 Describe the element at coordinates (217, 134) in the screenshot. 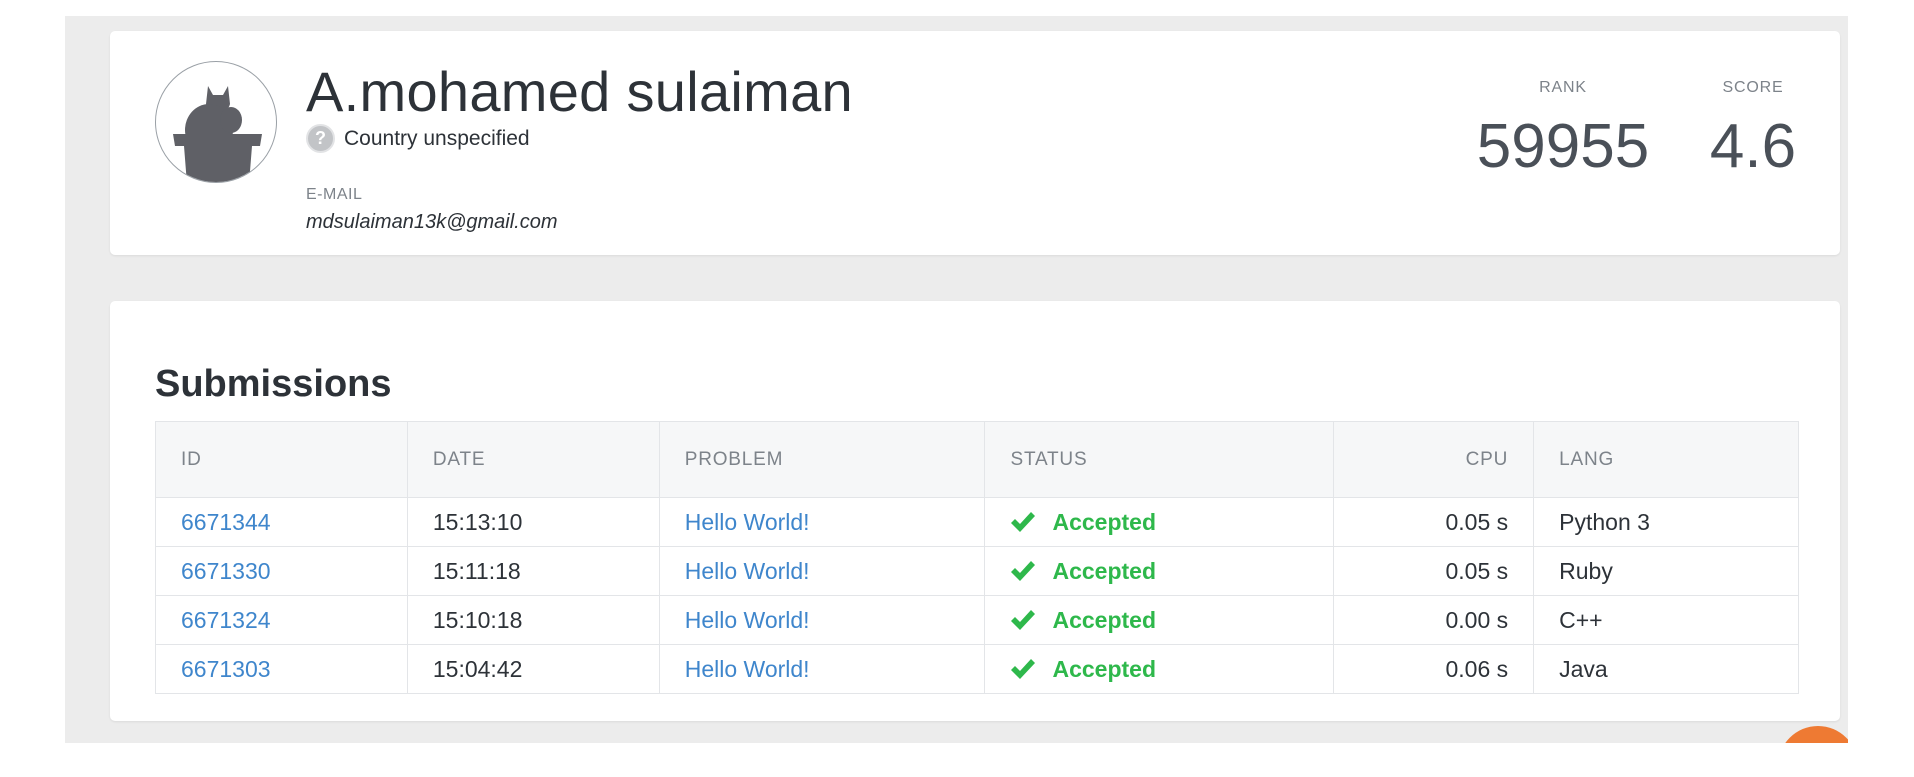

I see `cat-avatar-icon` at that location.